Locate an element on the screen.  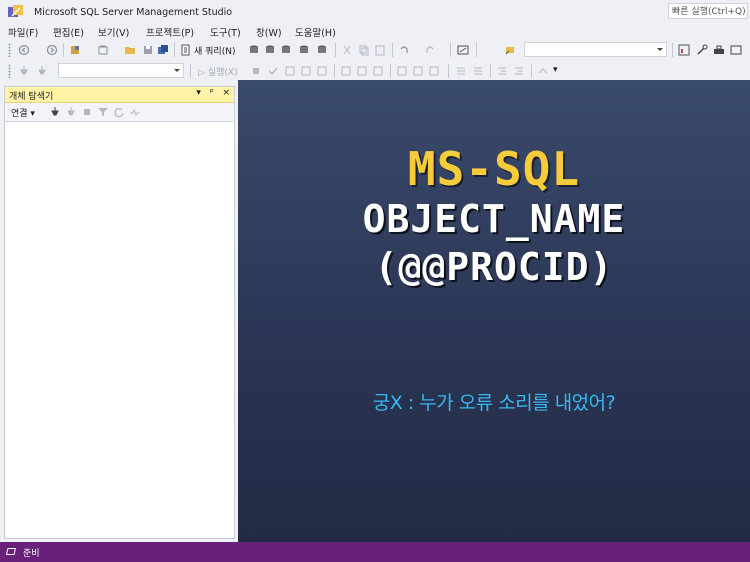
execute-label: 실행(X) is located at coordinates (222, 73).